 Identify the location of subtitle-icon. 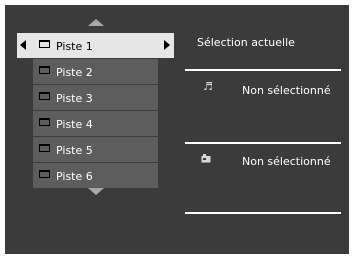
(206, 159).